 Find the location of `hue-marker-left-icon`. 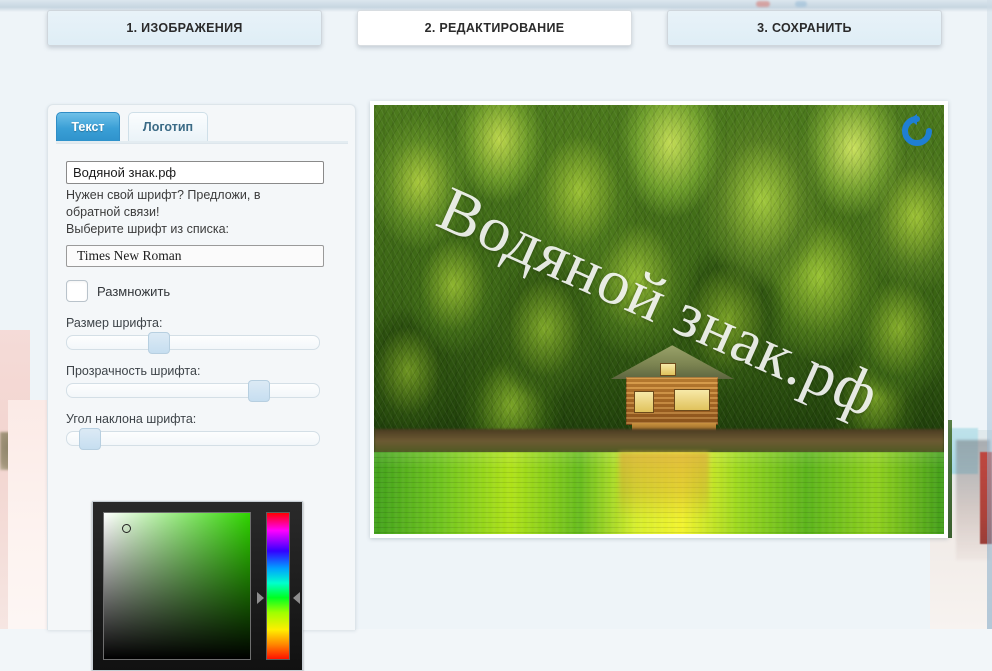

hue-marker-left-icon is located at coordinates (260, 597).